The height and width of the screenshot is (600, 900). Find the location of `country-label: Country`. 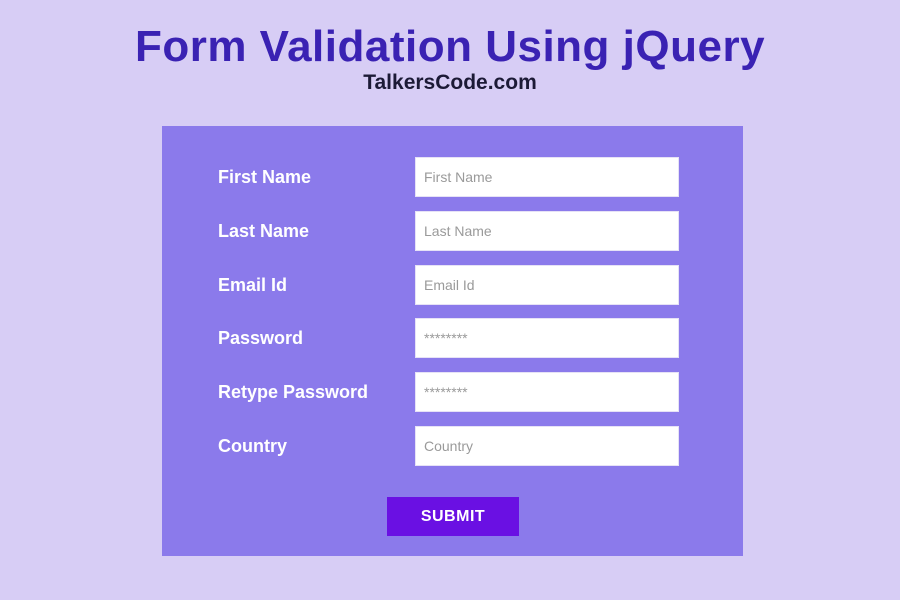

country-label: Country is located at coordinates (252, 446).